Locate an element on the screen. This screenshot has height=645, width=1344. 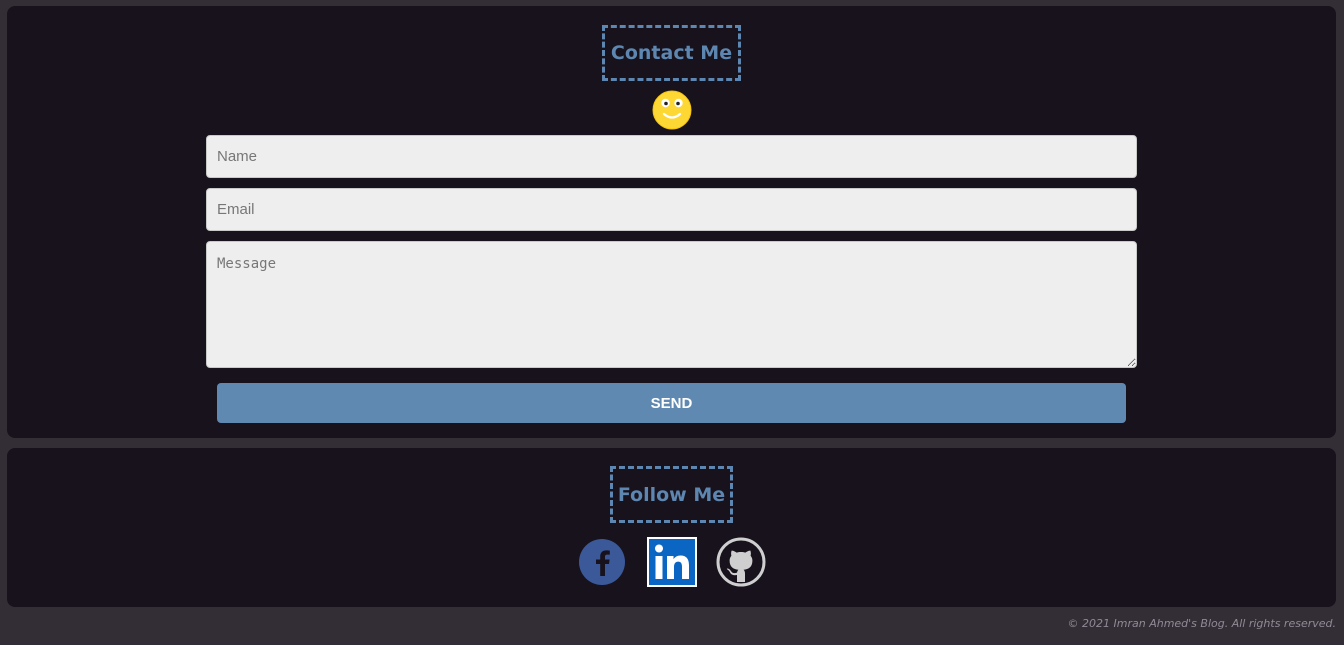
linkedin-link is located at coordinates (672, 562).